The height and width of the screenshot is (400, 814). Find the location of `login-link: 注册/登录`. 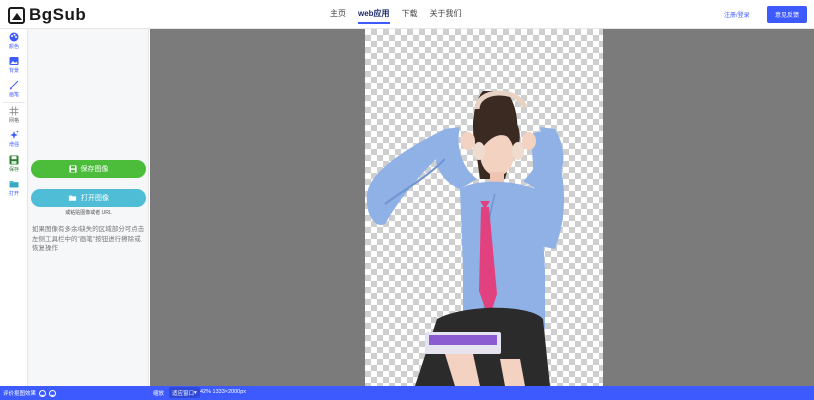

login-link: 注册/登录 is located at coordinates (737, 14).